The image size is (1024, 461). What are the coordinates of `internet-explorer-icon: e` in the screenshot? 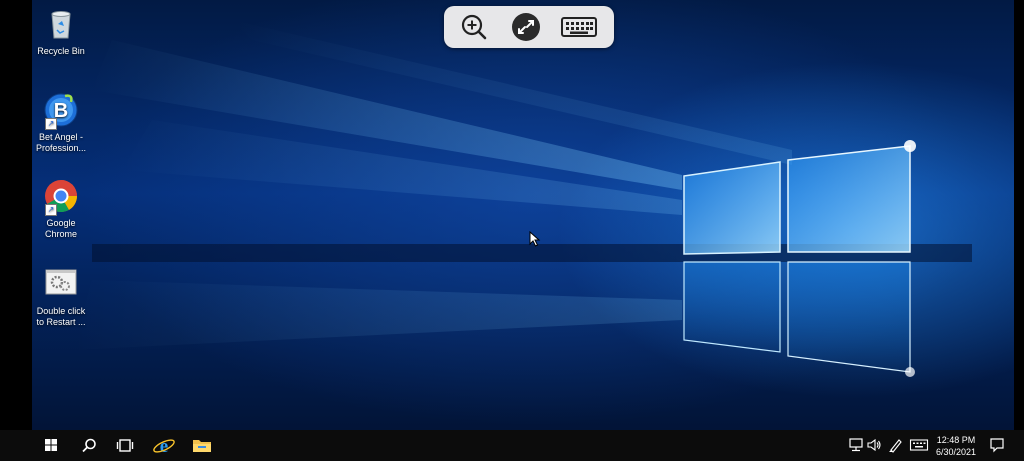 It's located at (164, 446).